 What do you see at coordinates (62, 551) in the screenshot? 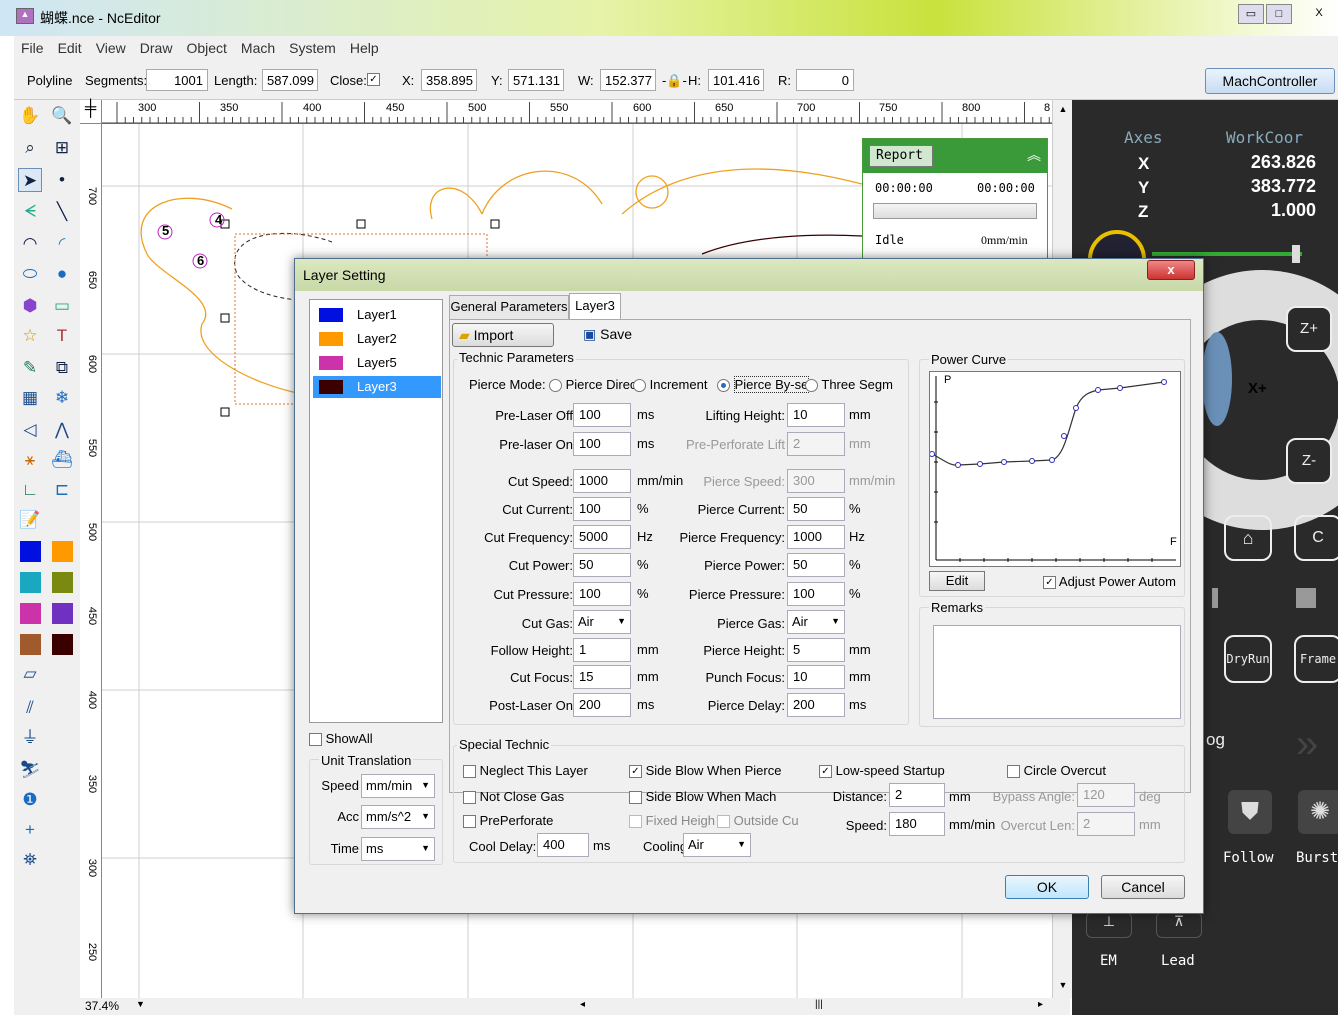
I see `color-swatch-orange` at bounding box center [62, 551].